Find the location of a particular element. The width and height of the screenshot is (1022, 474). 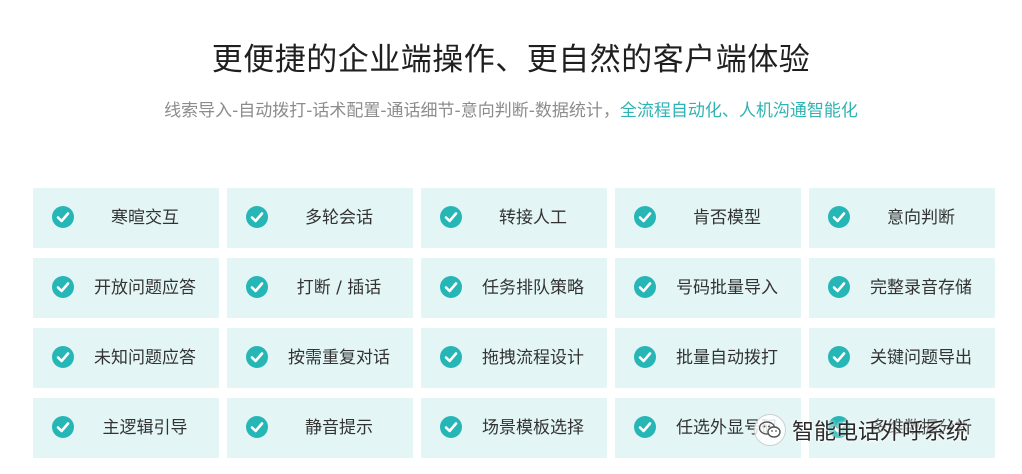

feature-label: 完整录音存储 is located at coordinates (921, 288).